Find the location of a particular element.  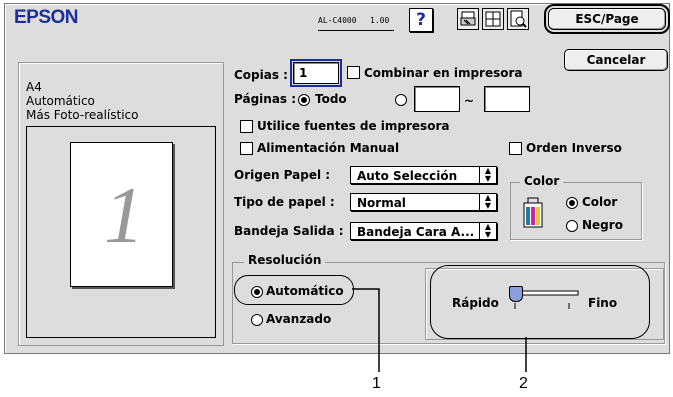

callout-lines is located at coordinates (439, 330).